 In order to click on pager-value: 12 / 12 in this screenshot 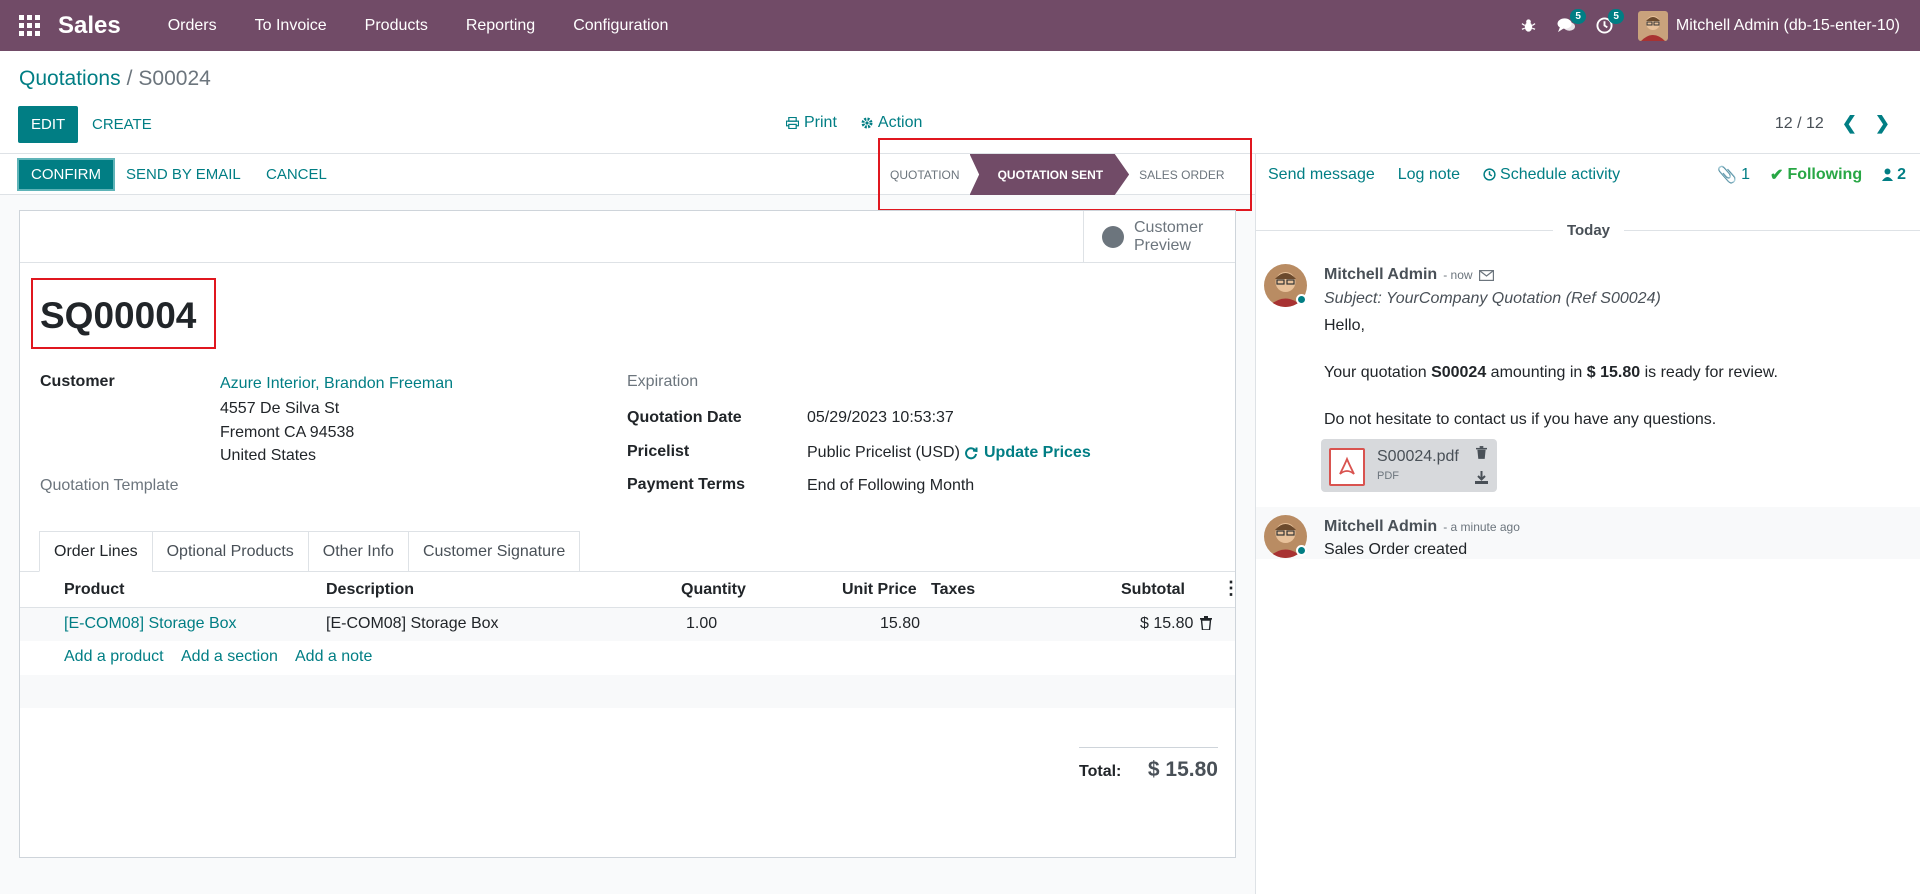, I will do `click(1799, 124)`.